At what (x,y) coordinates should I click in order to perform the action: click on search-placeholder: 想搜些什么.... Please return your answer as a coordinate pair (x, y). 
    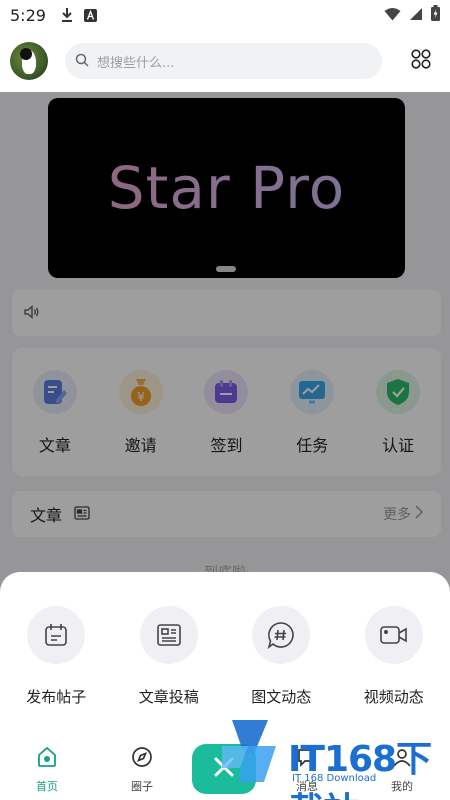
    Looking at the image, I should click on (136, 63).